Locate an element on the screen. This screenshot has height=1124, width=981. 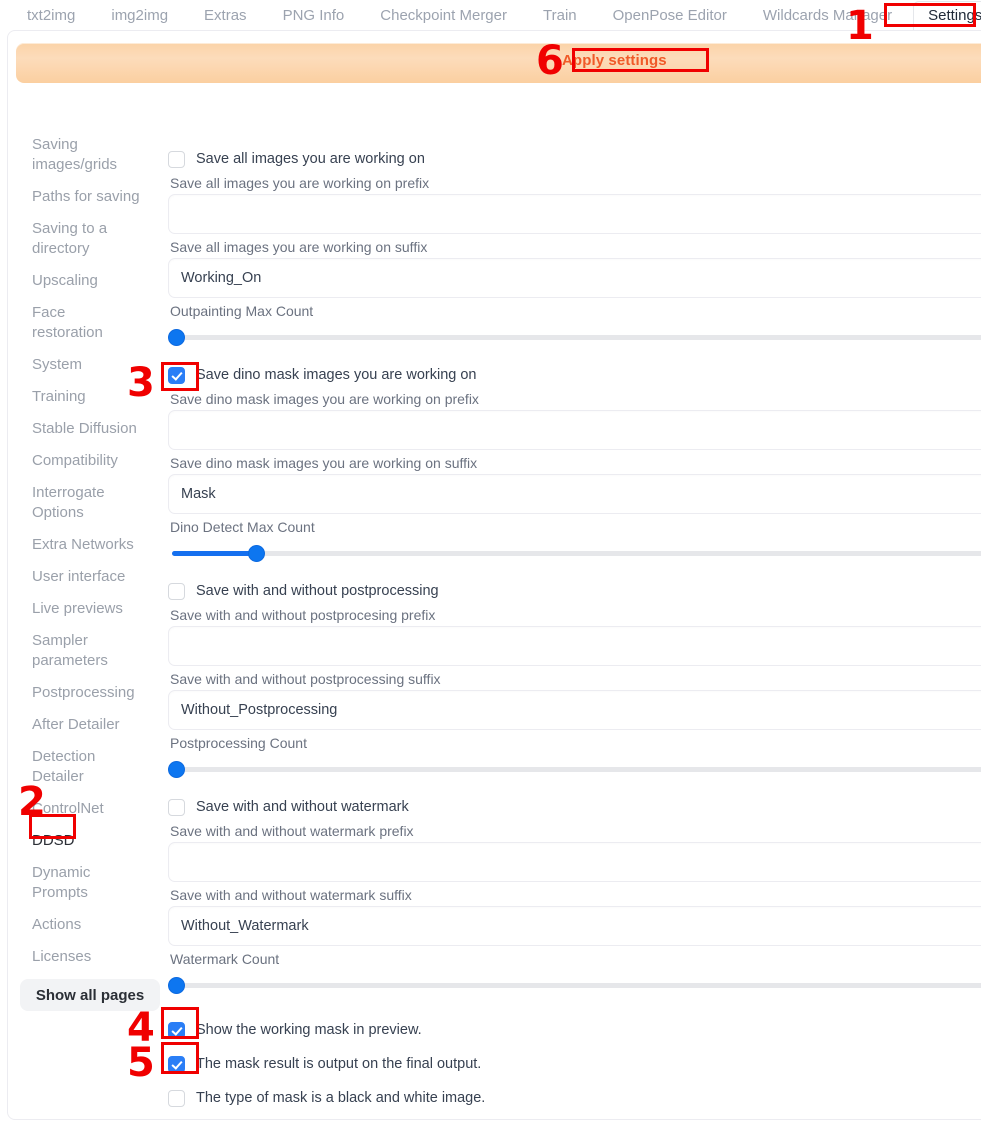
sidebar-item-after-detailer: After Detailer is located at coordinates (76, 725).